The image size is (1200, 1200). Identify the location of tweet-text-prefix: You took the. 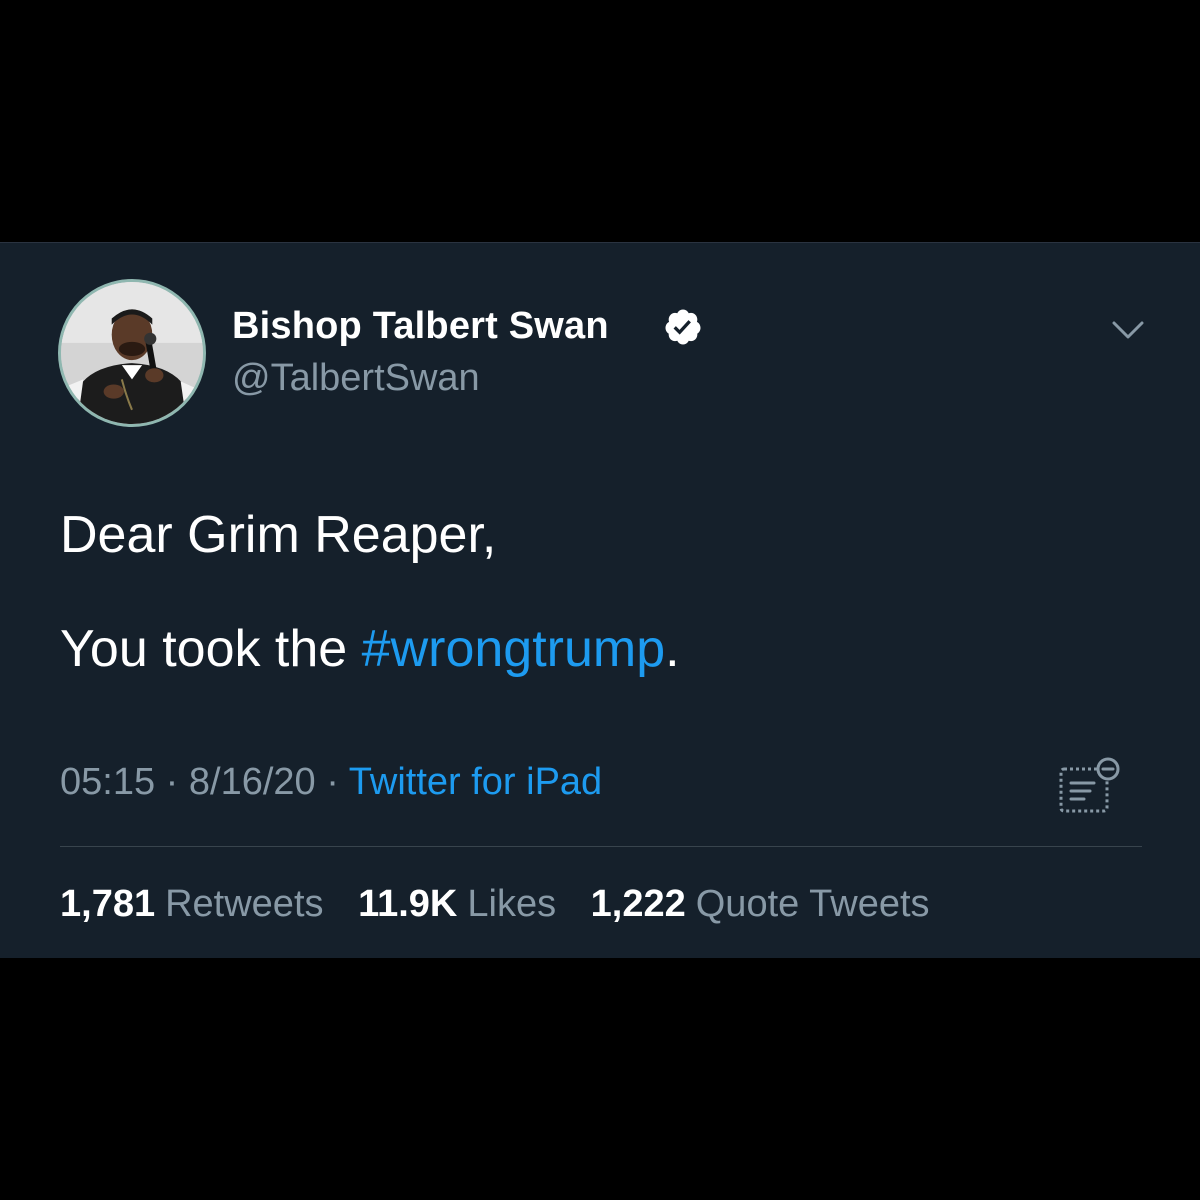
(211, 649).